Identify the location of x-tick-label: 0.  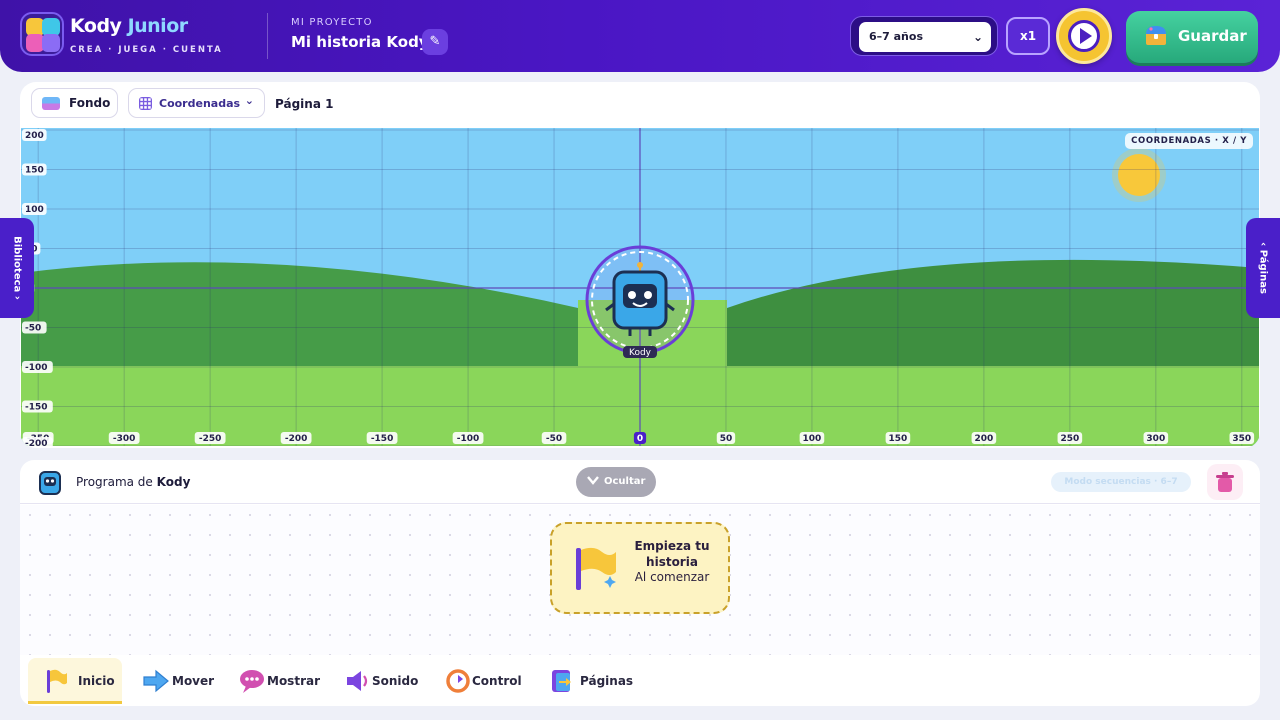
(640, 438).